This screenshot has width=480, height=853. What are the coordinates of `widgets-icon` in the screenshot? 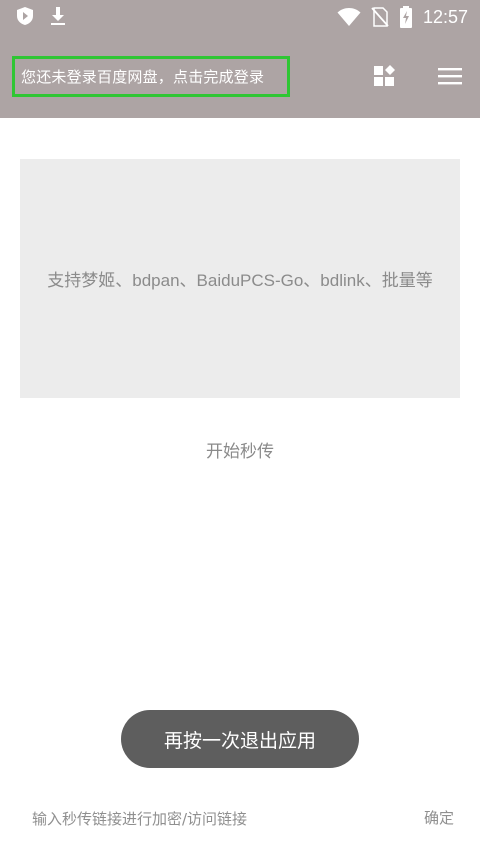 It's located at (385, 76).